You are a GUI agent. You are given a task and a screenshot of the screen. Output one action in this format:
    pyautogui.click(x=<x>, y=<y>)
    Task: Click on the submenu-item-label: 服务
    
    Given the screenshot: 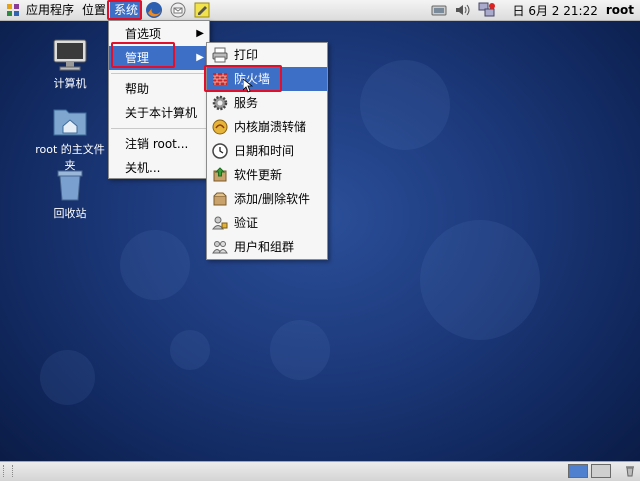 What is the action you would take?
    pyautogui.click(x=246, y=103)
    